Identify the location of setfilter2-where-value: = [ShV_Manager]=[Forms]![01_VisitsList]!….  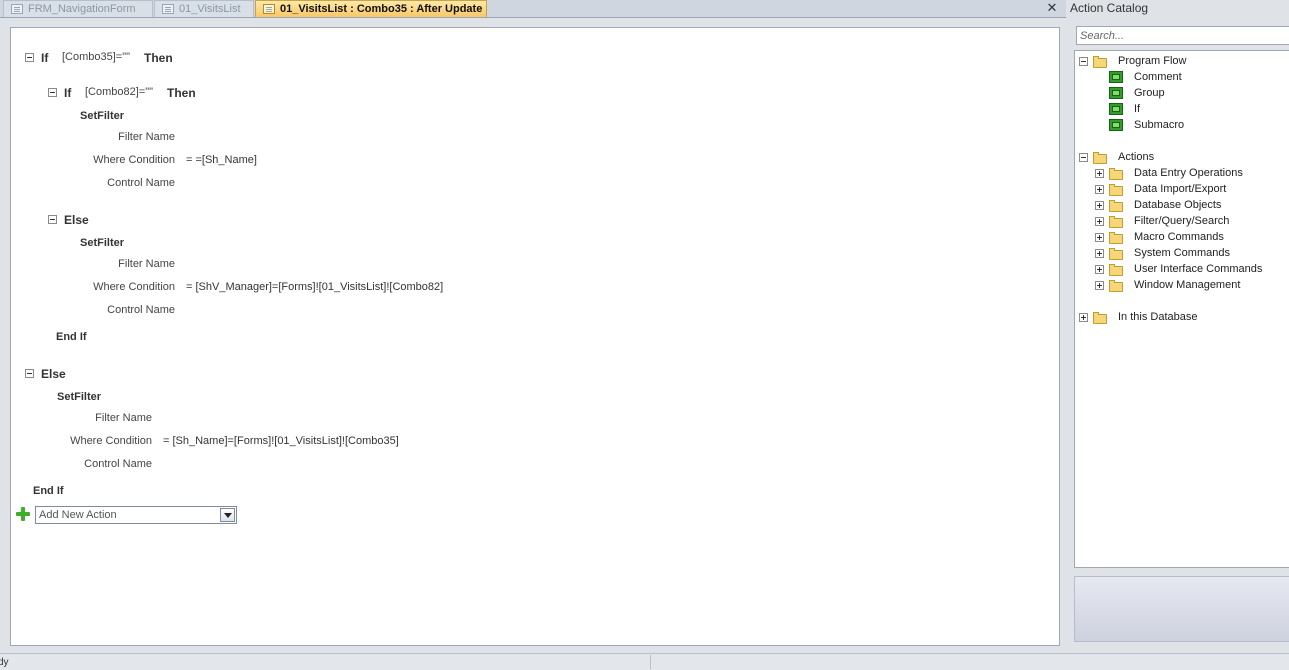
(314, 287).